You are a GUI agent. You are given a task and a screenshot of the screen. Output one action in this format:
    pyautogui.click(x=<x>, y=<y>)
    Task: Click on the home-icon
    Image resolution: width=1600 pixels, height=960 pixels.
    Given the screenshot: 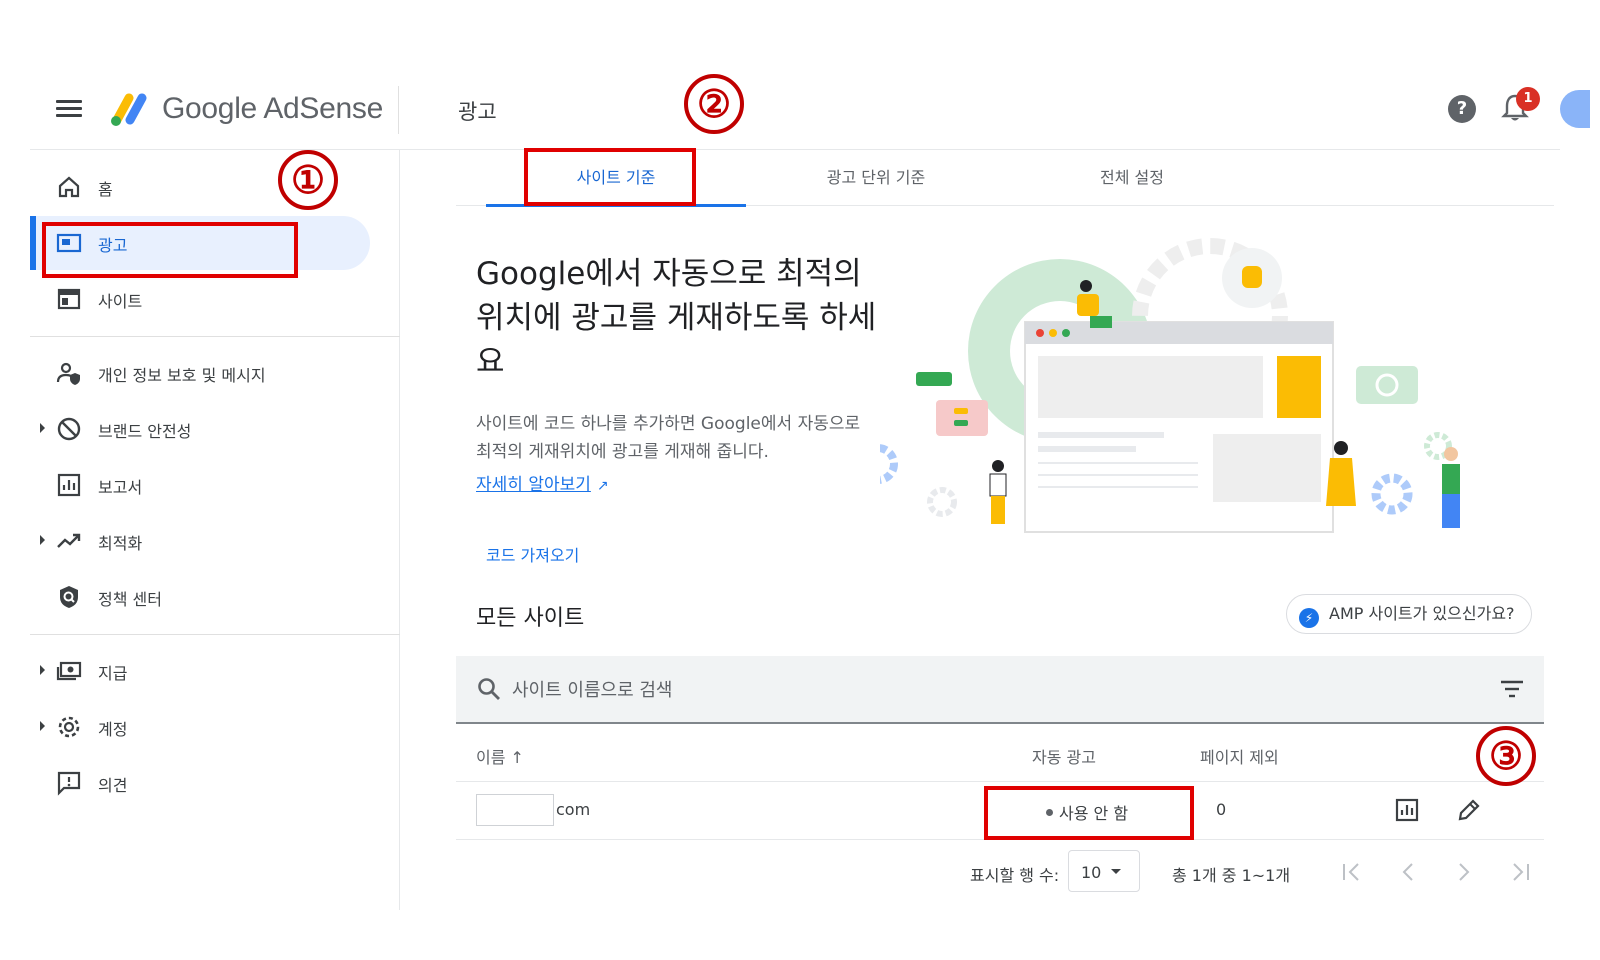 What is the action you would take?
    pyautogui.click(x=69, y=187)
    